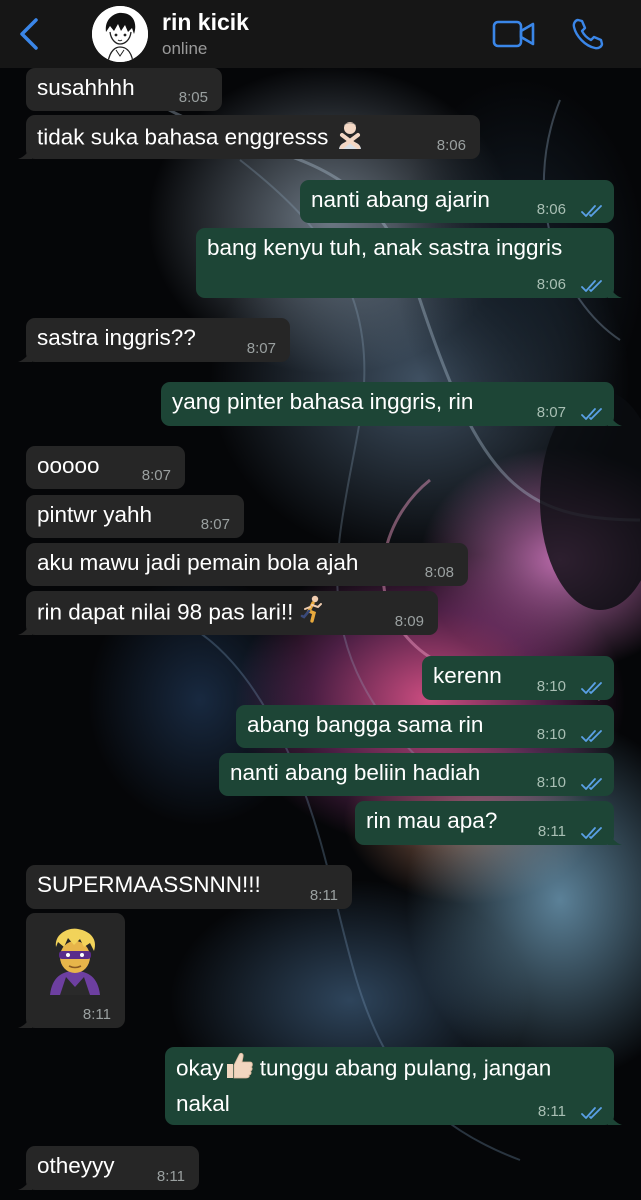  I want to click on message-bubble-incoming: rin dapat nilai 98 pas lari!! 8:09, so click(228, 613).